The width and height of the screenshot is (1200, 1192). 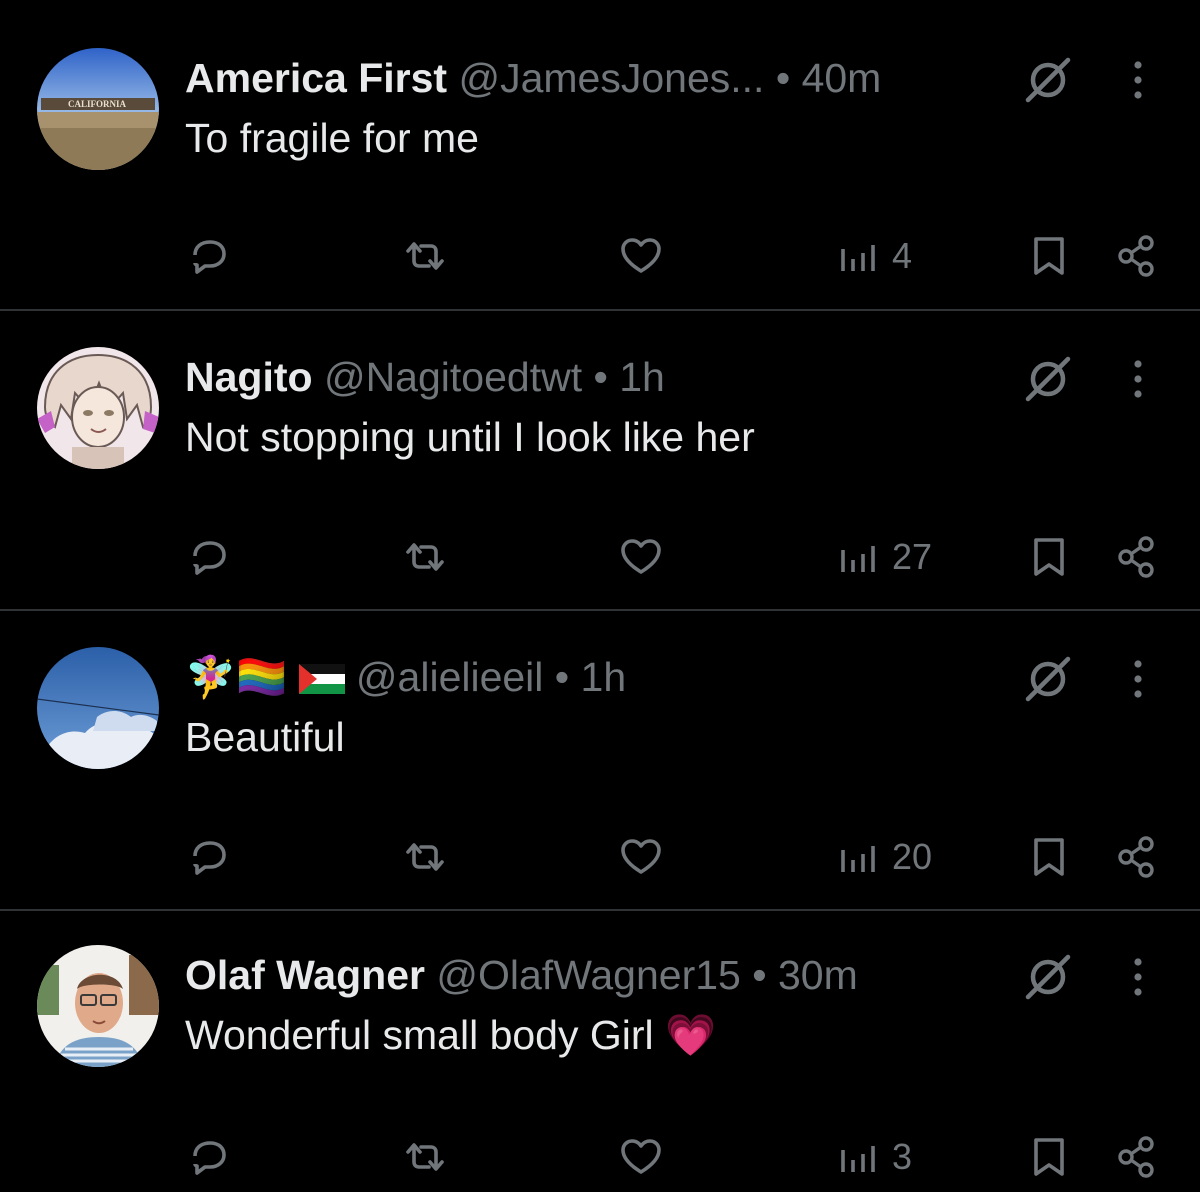 What do you see at coordinates (588, 975) in the screenshot?
I see `user-handle: @OlafWagner15` at bounding box center [588, 975].